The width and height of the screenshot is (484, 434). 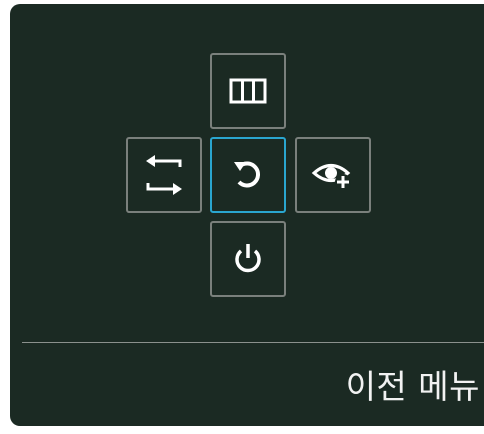 I want to click on key-center-button, so click(x=248, y=175).